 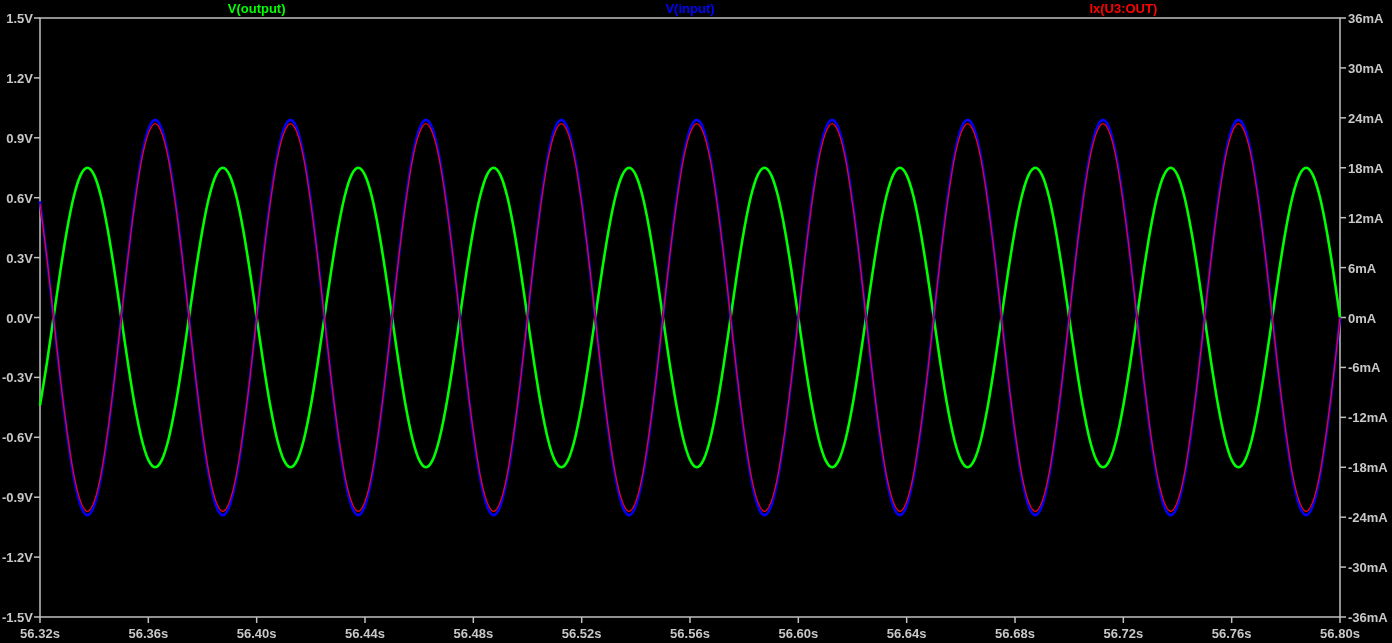 I want to click on tick-label: 56.68s, so click(x=1015, y=633).